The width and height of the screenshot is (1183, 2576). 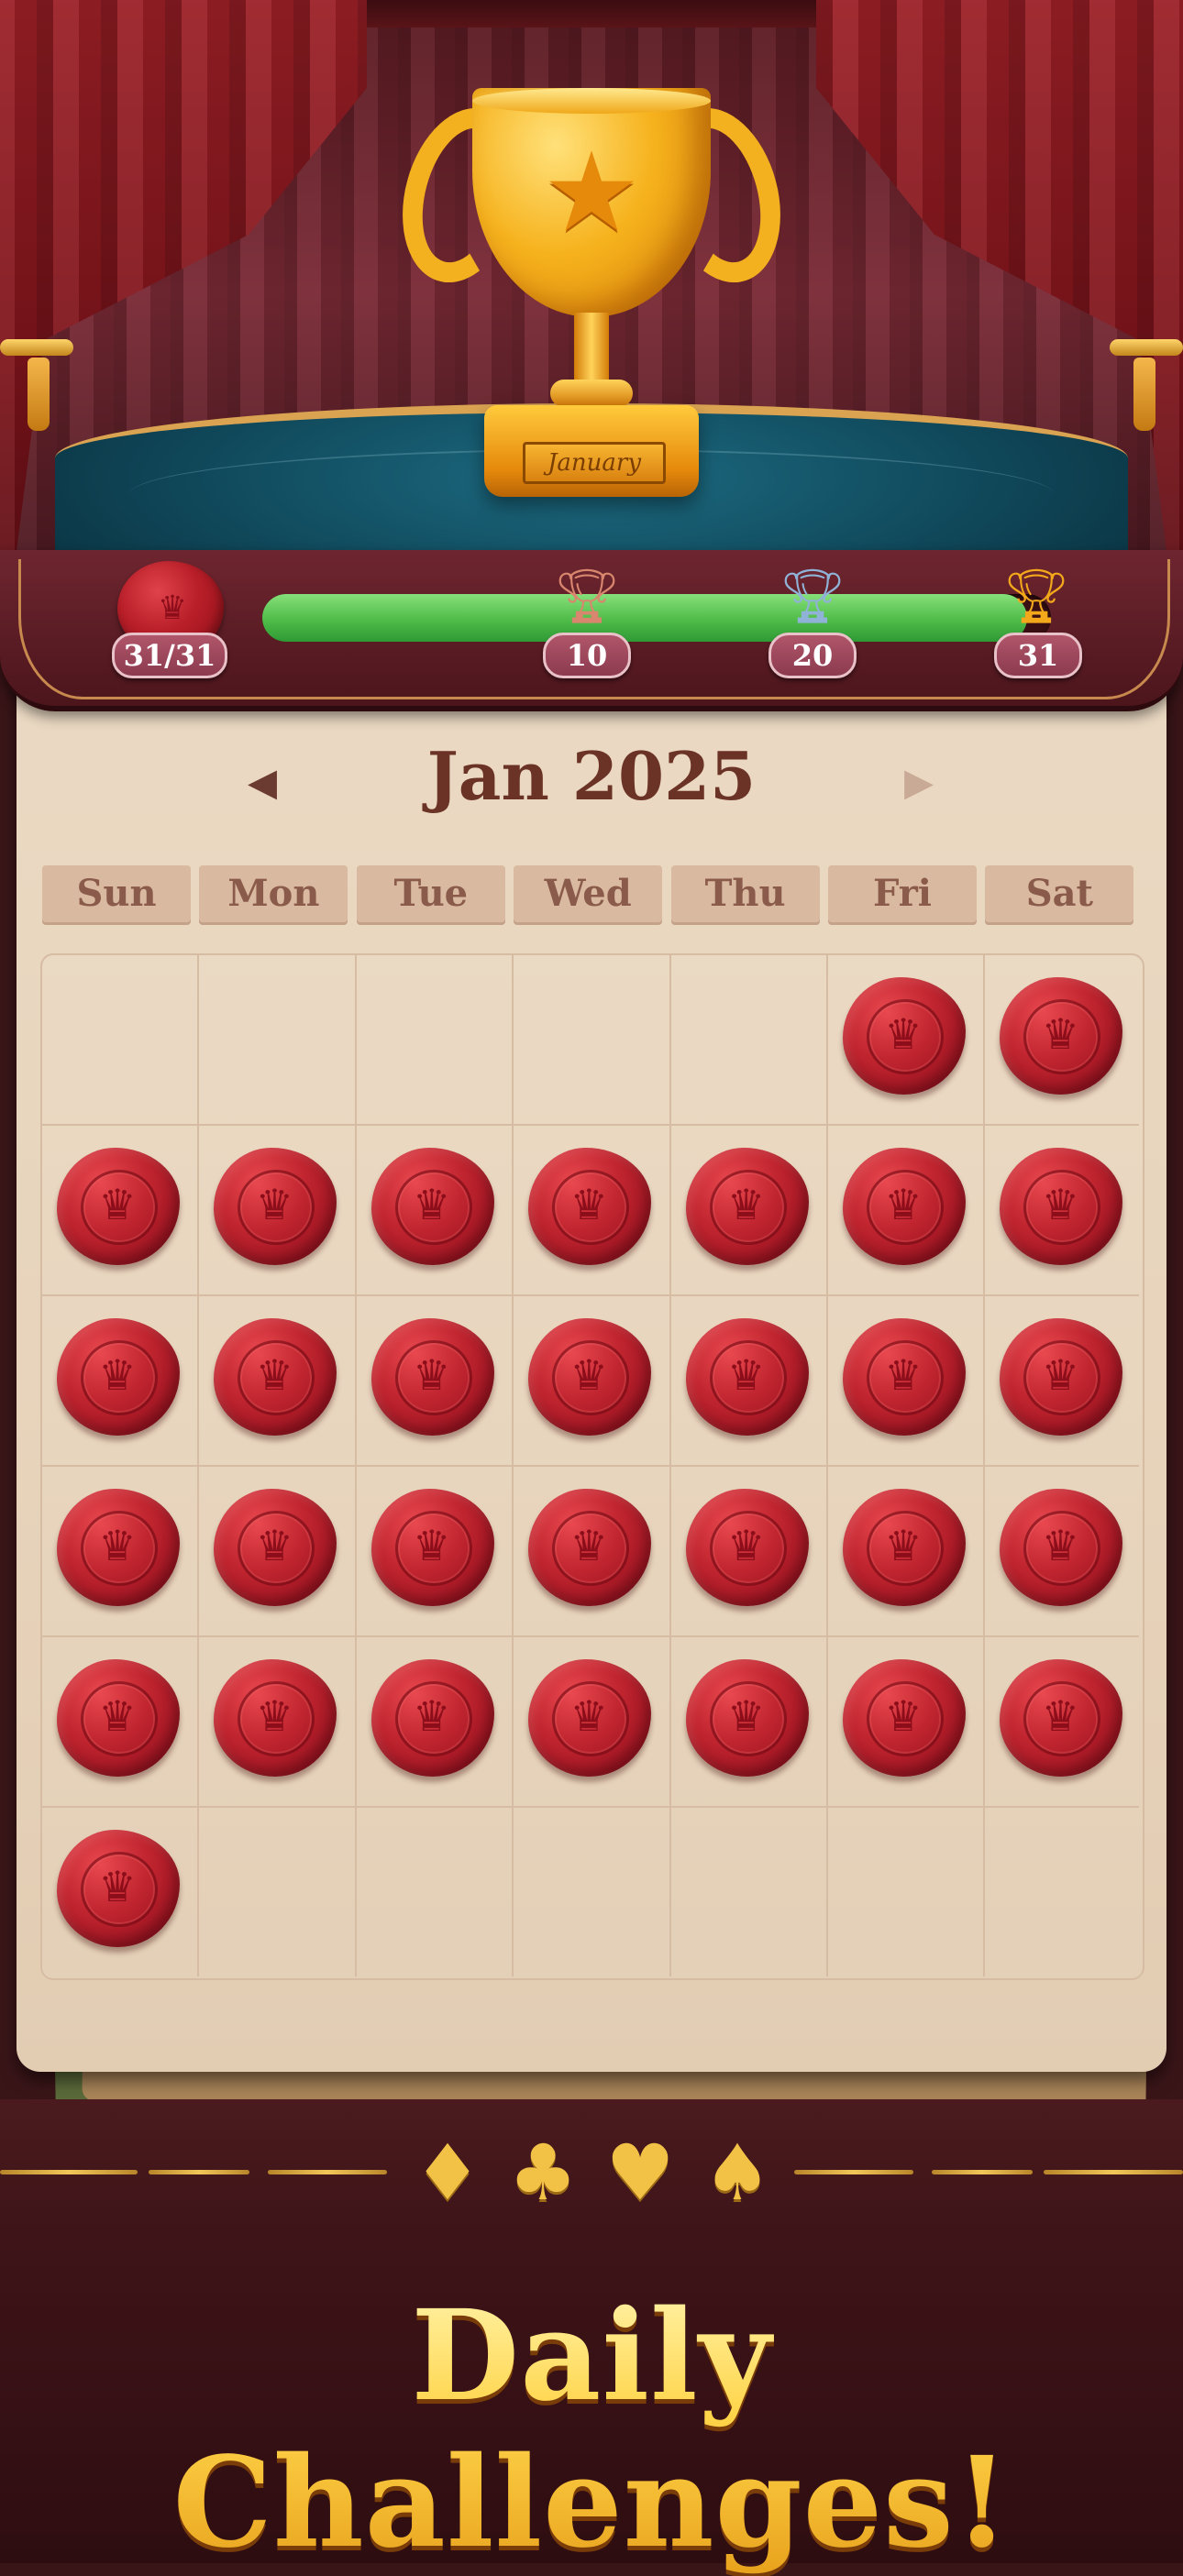 I want to click on calendar-day-23: ♛, so click(x=1061, y=1550).